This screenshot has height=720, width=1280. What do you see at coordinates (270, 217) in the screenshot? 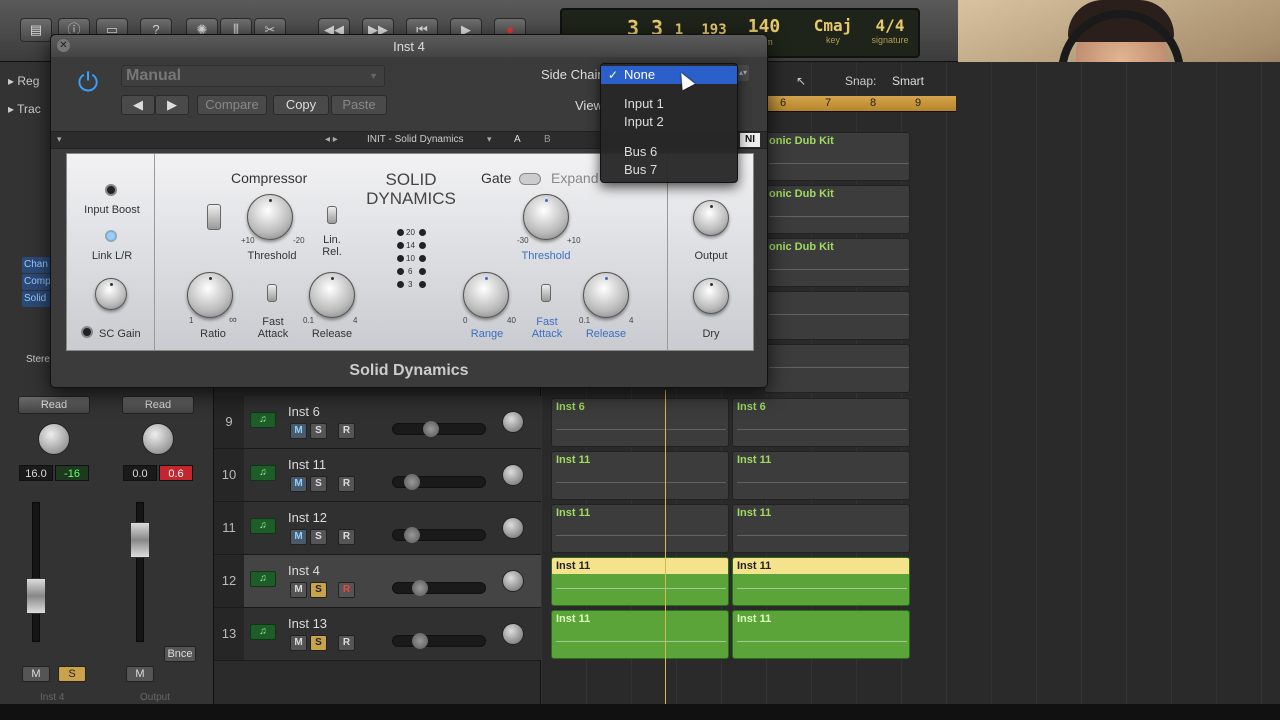
I see `threshold-knob` at bounding box center [270, 217].